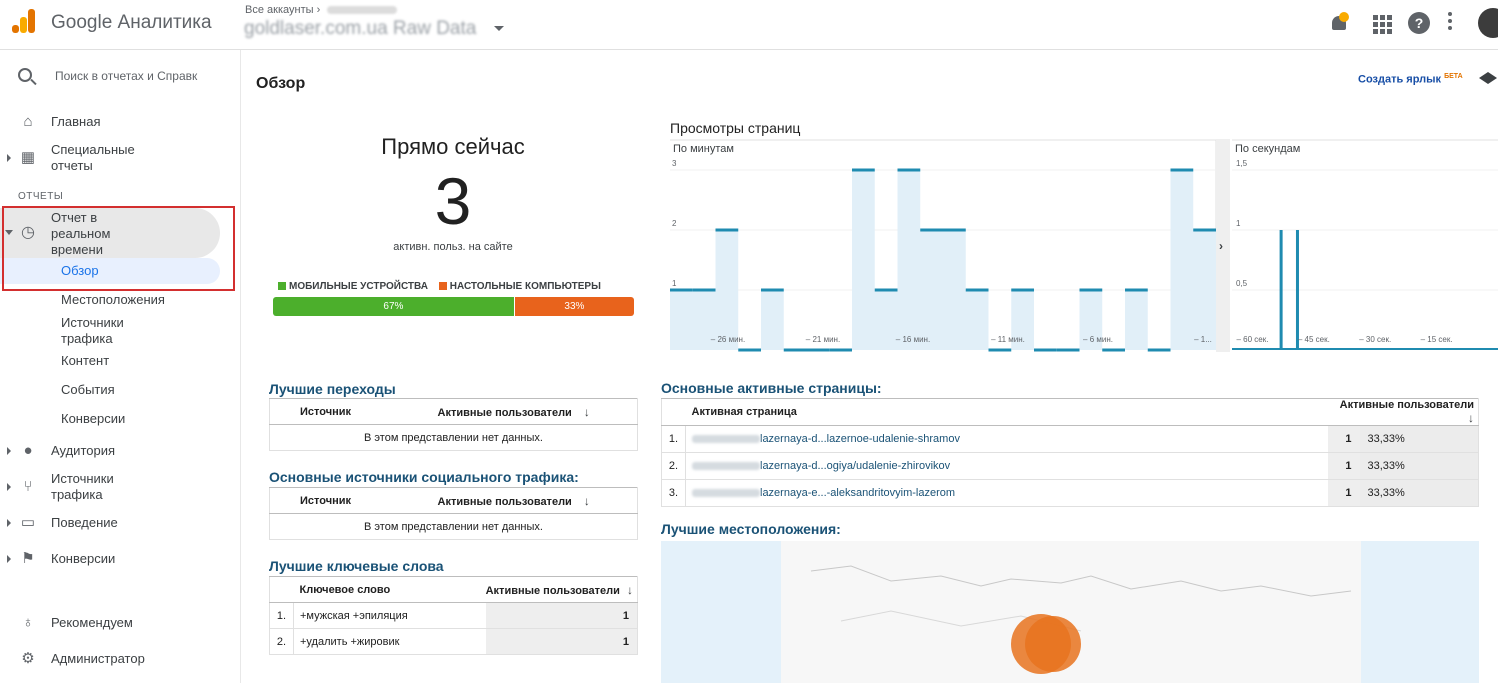  I want to click on col-header-index, so click(281, 589).